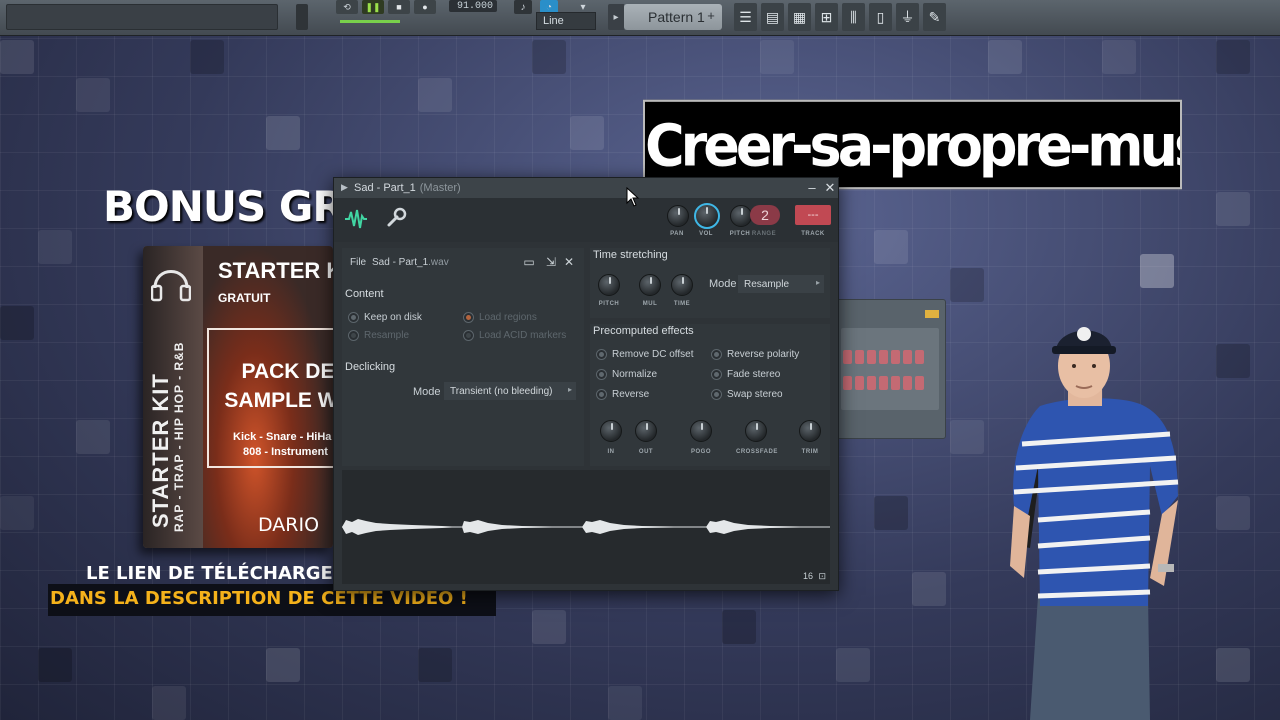 Image resolution: width=1280 pixels, height=720 pixels. Describe the element at coordinates (764, 234) in the screenshot. I see `range-label: RANGE` at that location.